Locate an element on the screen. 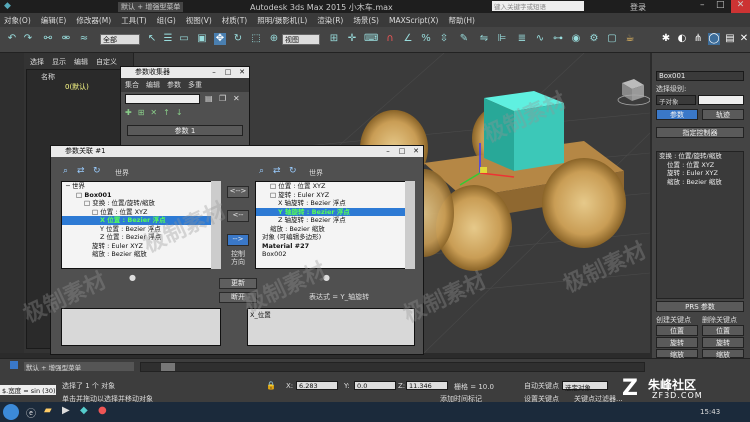 The height and width of the screenshot is (422, 750). controller-node: 缩放 : Bezier 缩放 is located at coordinates (700, 182).